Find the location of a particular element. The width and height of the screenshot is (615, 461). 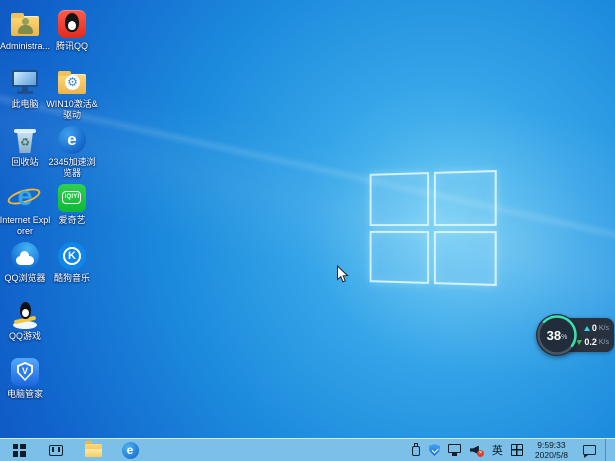

download-speed-value: 0.2 is located at coordinates (590, 342).